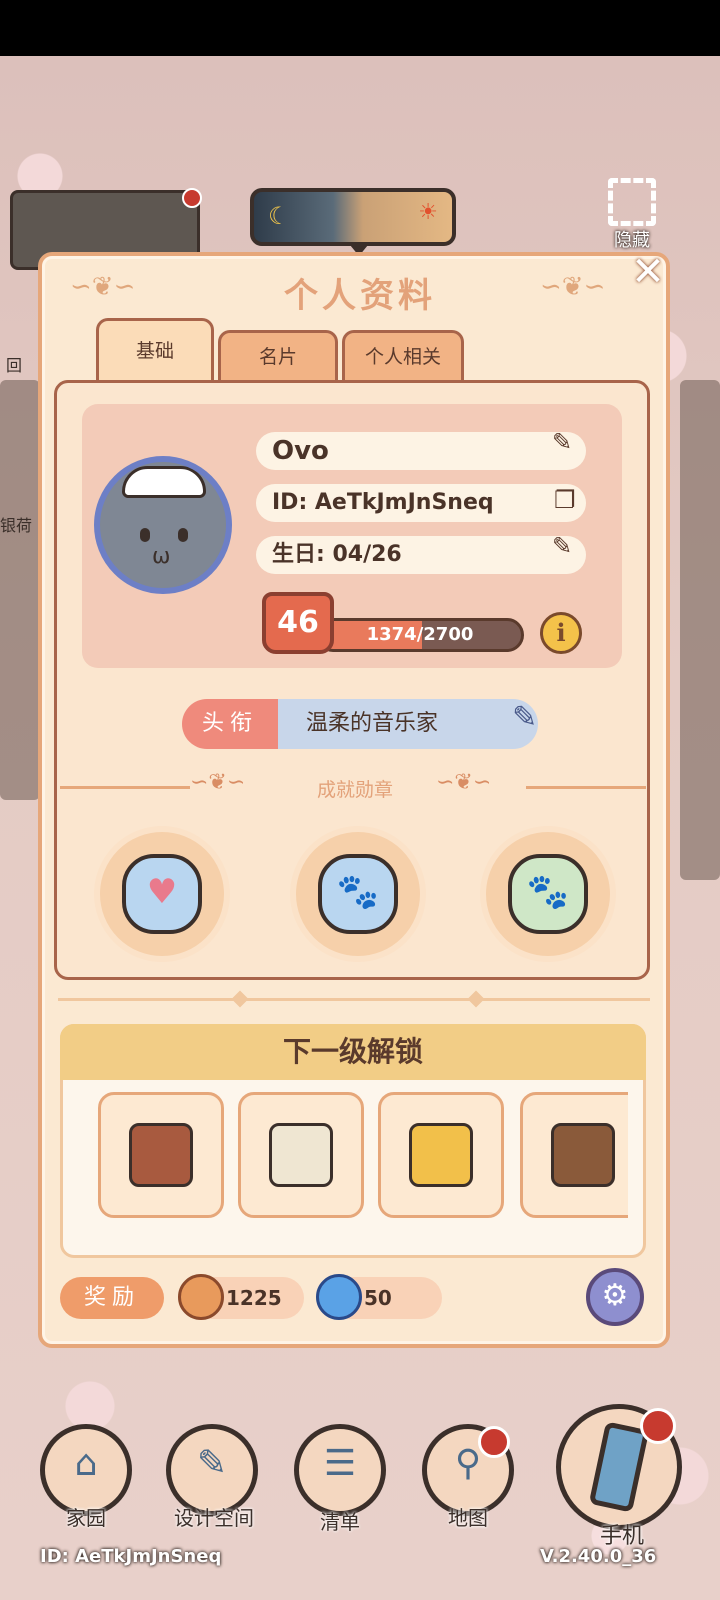  What do you see at coordinates (278, 356) in the screenshot?
I see `tab-card: 名片` at bounding box center [278, 356].